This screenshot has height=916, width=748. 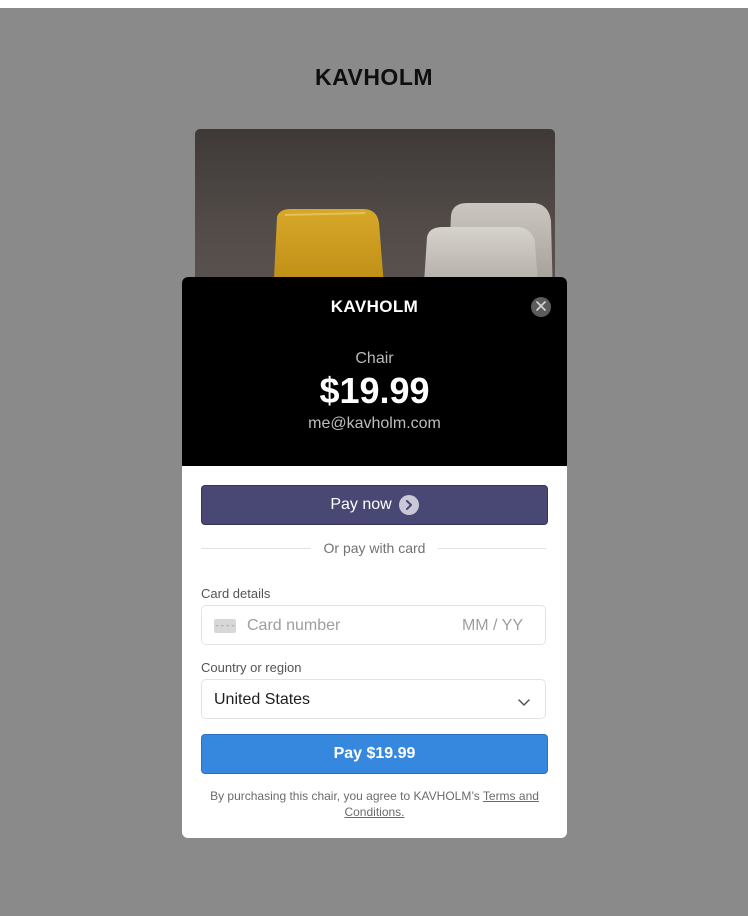 I want to click on close-icon, so click(x=541, y=307).